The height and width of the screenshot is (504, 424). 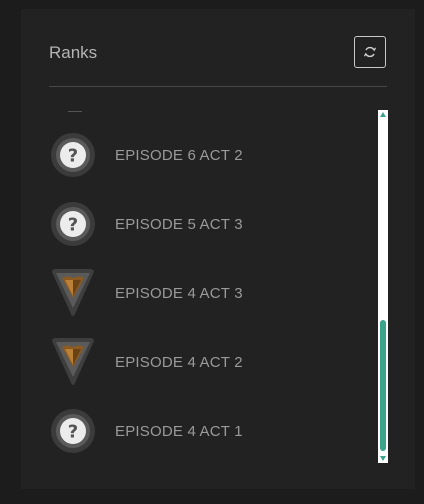 I want to click on scrollbar, so click(x=383, y=286).